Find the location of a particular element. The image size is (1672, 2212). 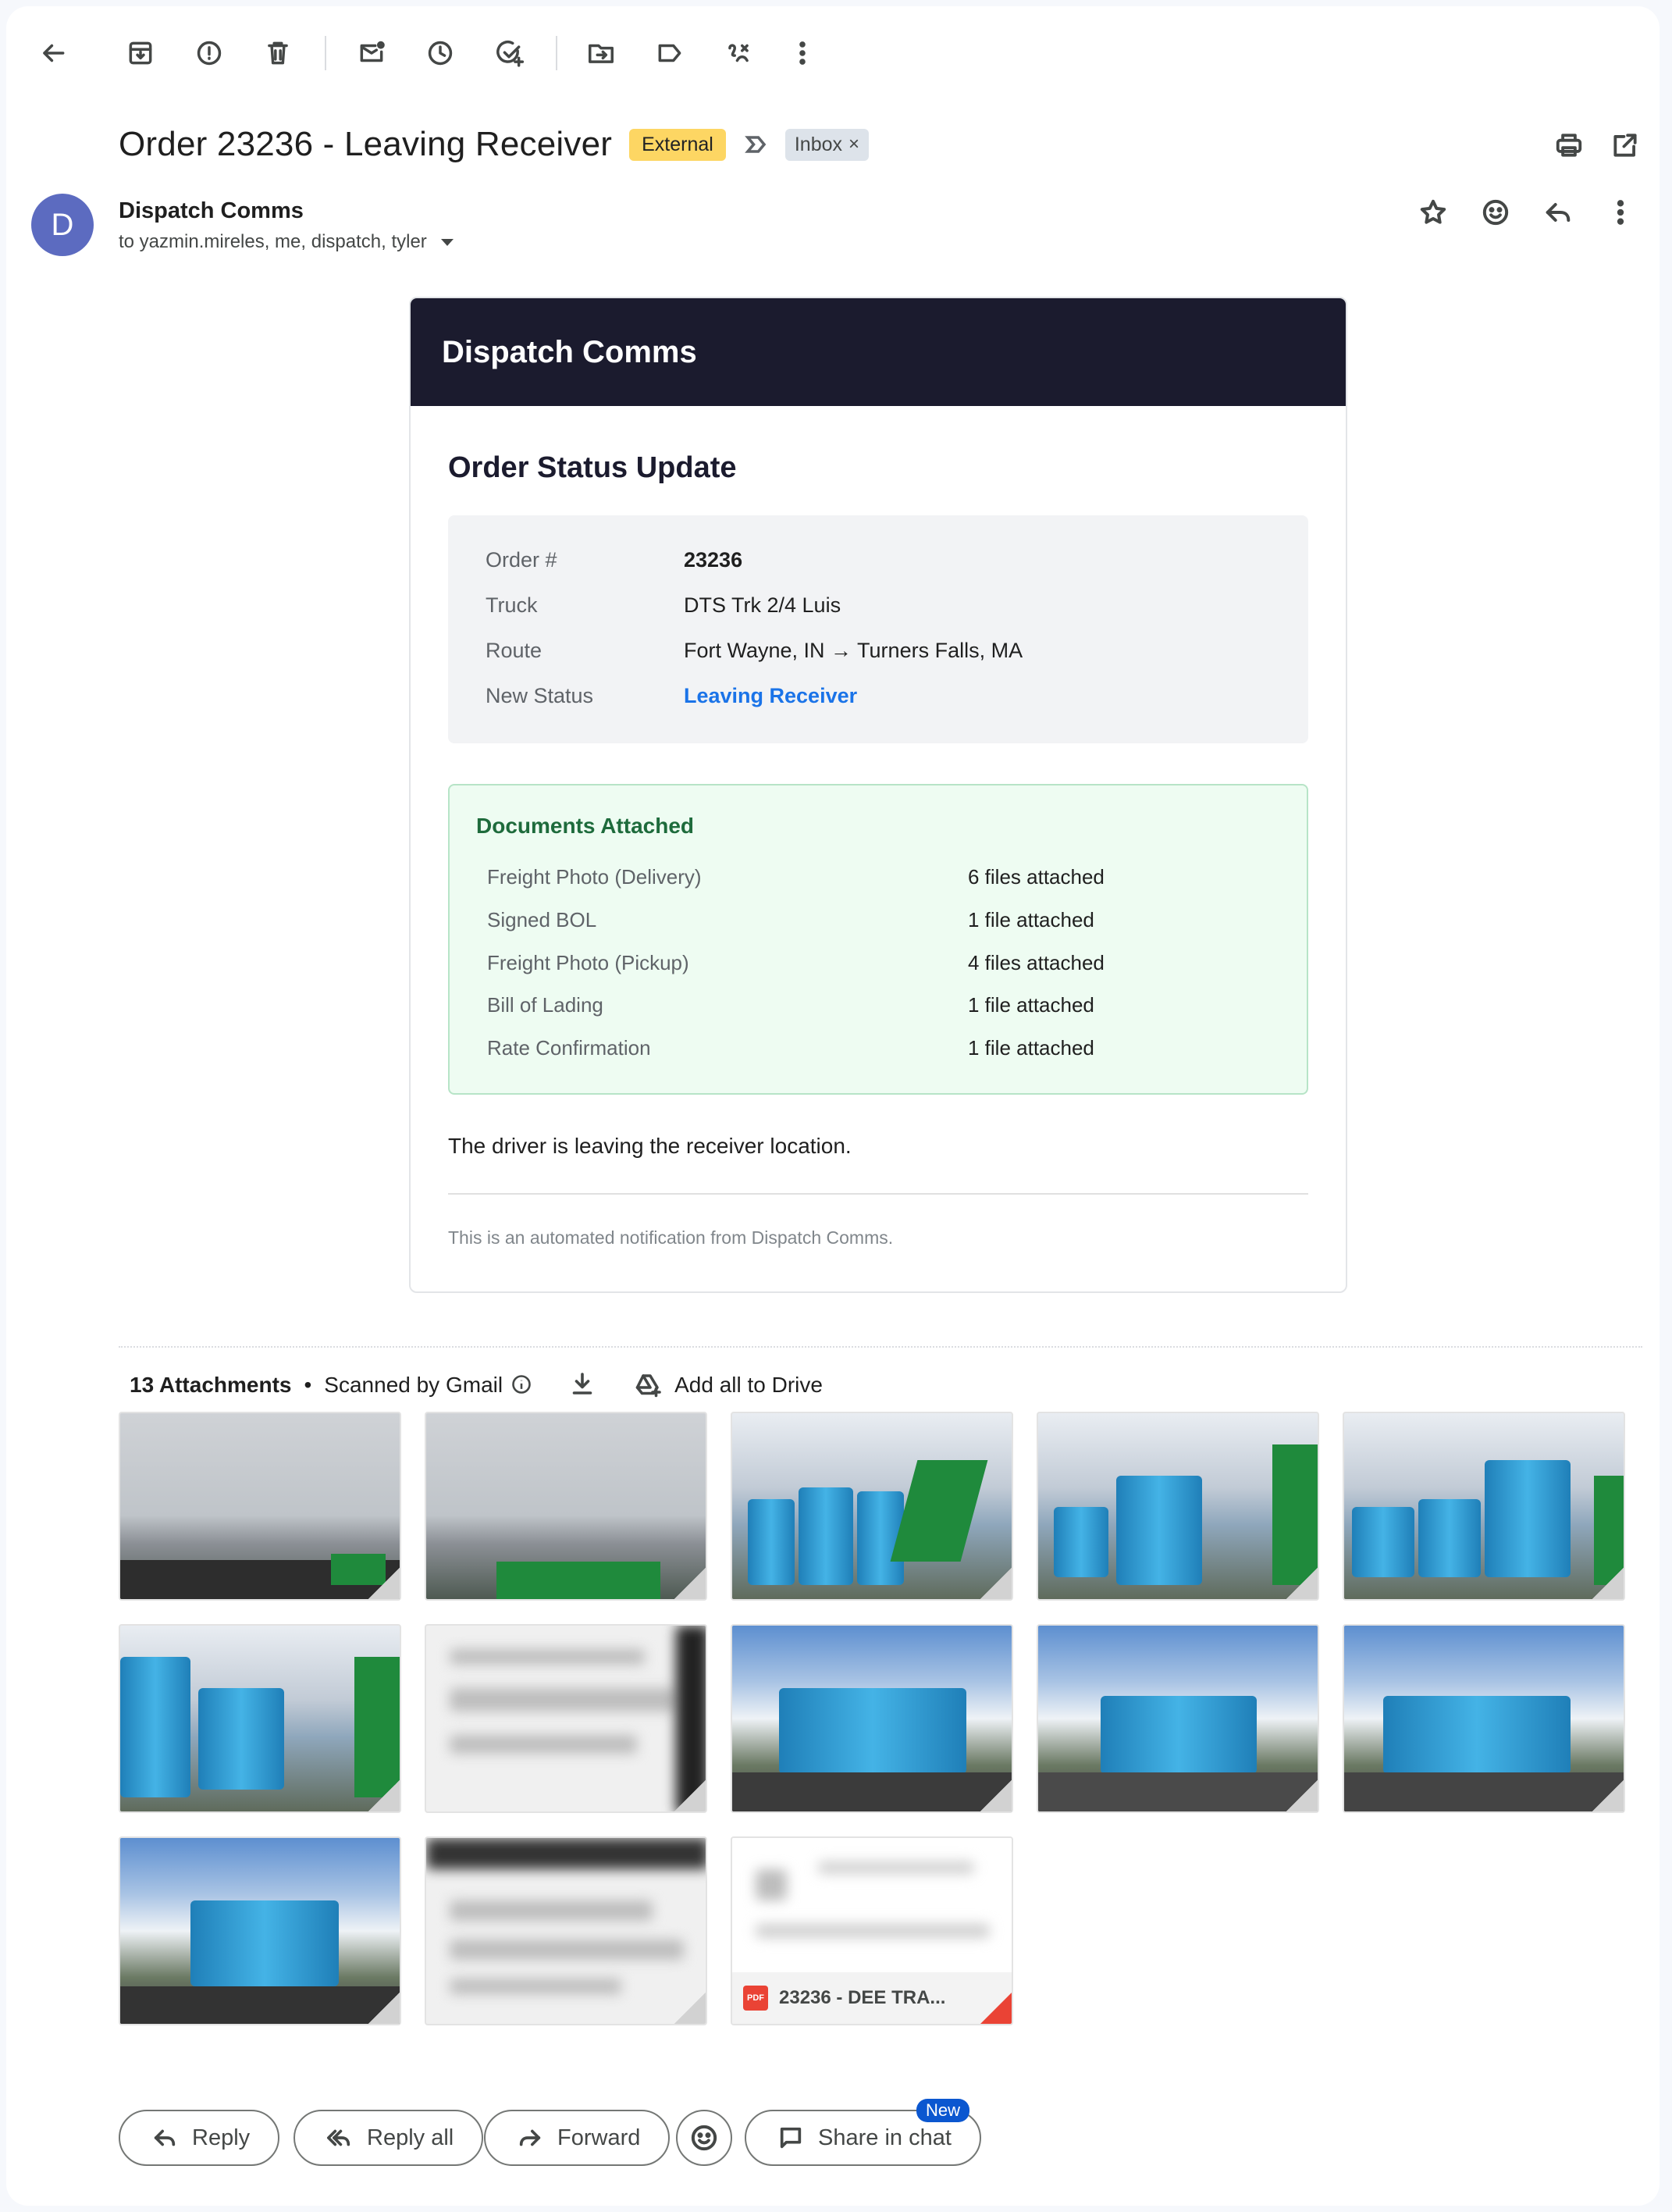

back-icon is located at coordinates (54, 53).